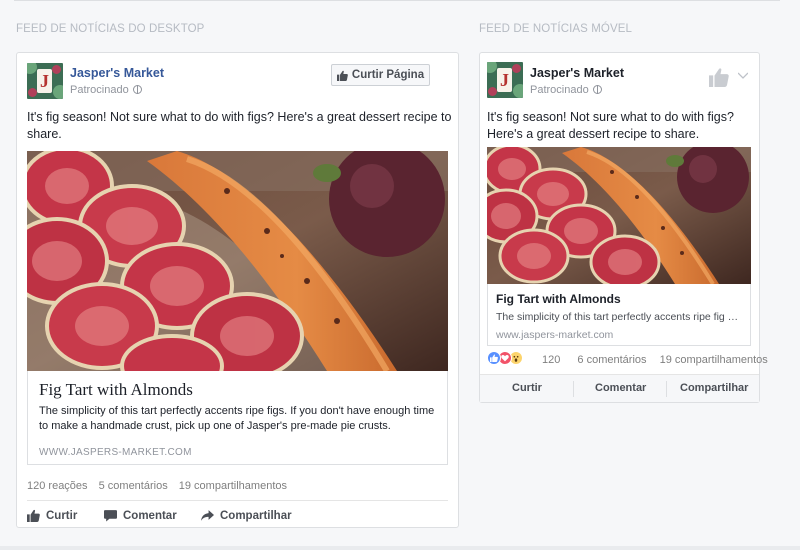 Image resolution: width=800 pixels, height=550 pixels. Describe the element at coordinates (397, 0) in the screenshot. I see `top-divider` at that location.